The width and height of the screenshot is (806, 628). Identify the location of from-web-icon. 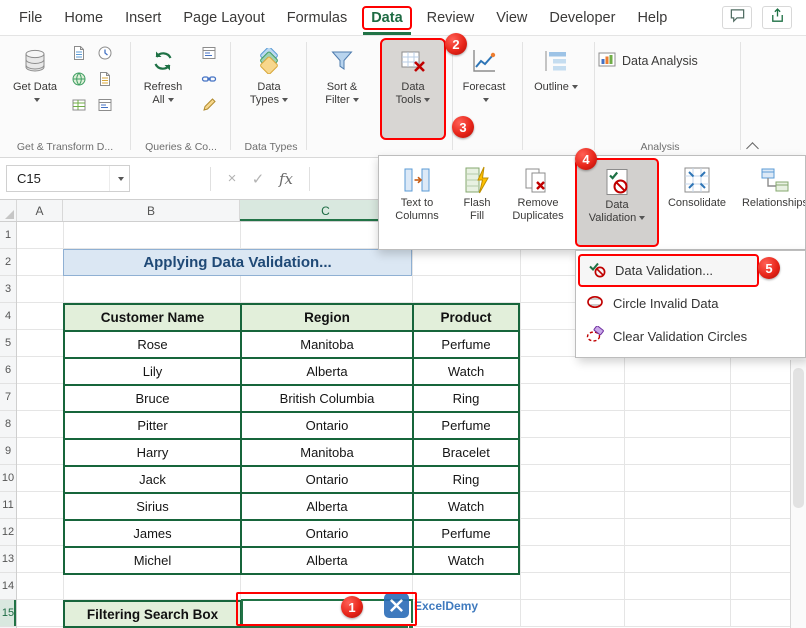
(79, 79).